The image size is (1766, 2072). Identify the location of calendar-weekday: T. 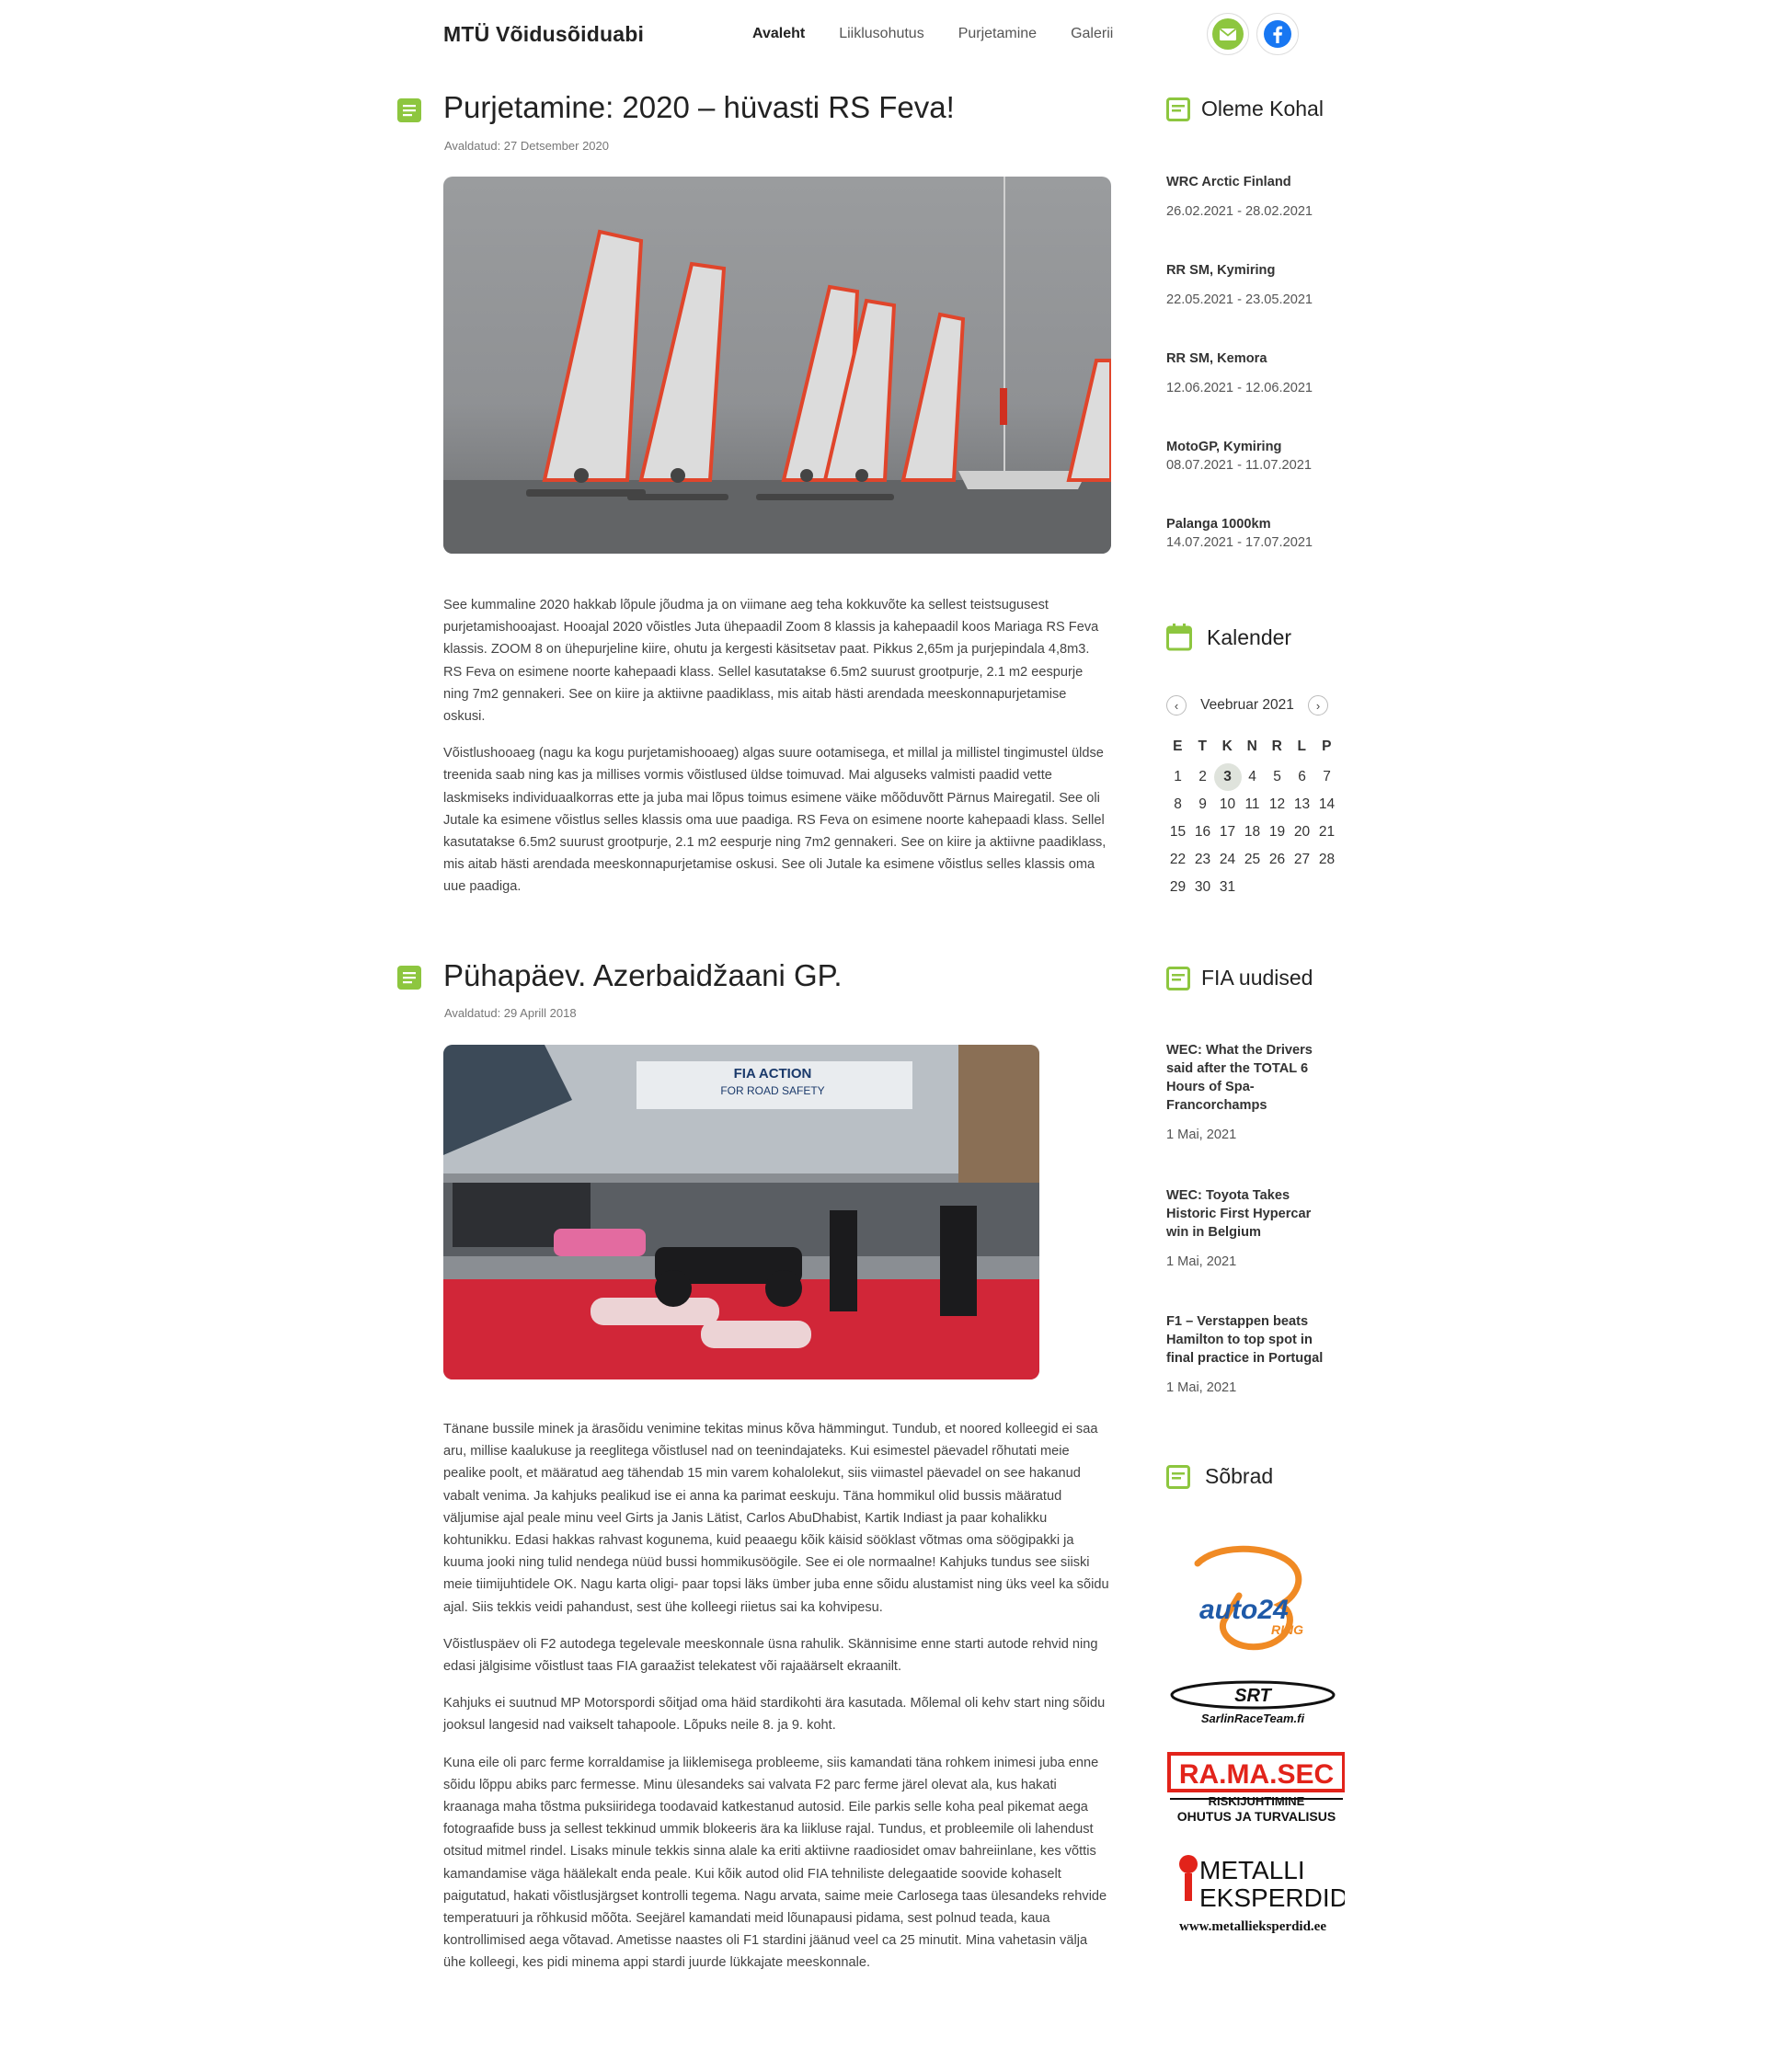
(1203, 746).